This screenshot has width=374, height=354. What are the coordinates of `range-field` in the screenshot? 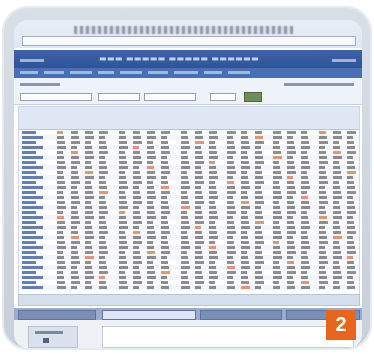 It's located at (223, 97).